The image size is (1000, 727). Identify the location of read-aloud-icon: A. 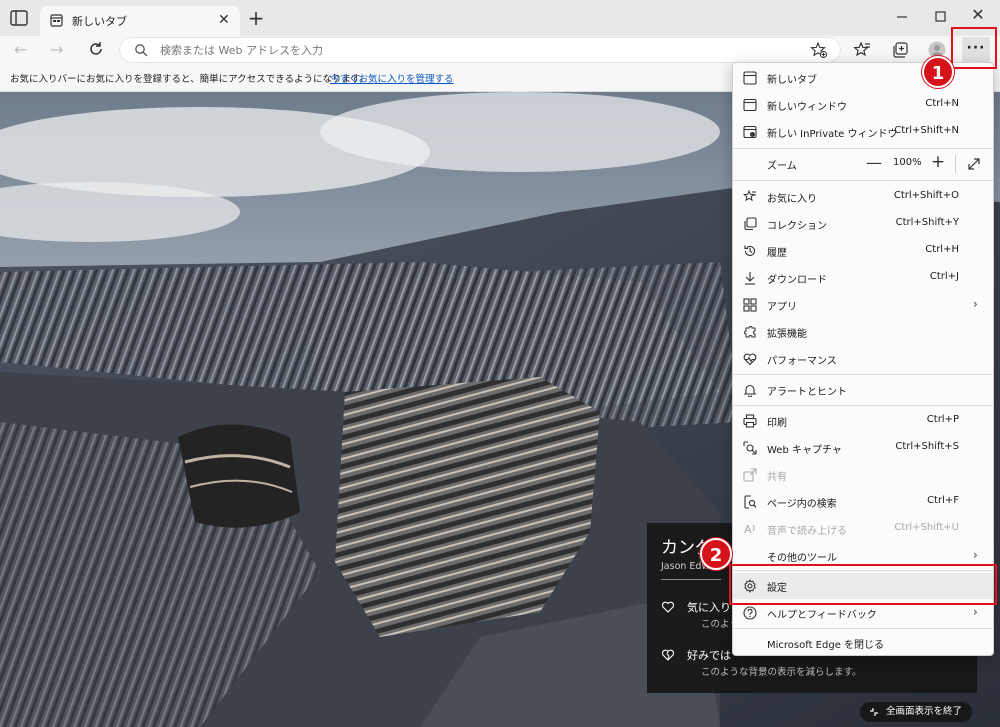
(749, 529).